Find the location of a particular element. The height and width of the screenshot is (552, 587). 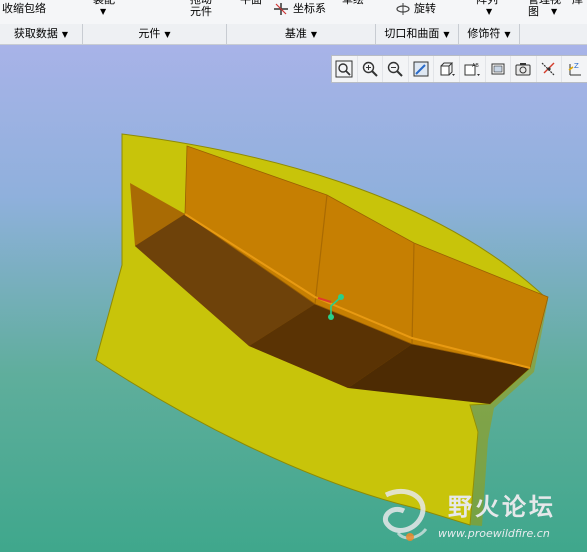

assemble-dropdown-icon: ▼ is located at coordinates (103, 12).